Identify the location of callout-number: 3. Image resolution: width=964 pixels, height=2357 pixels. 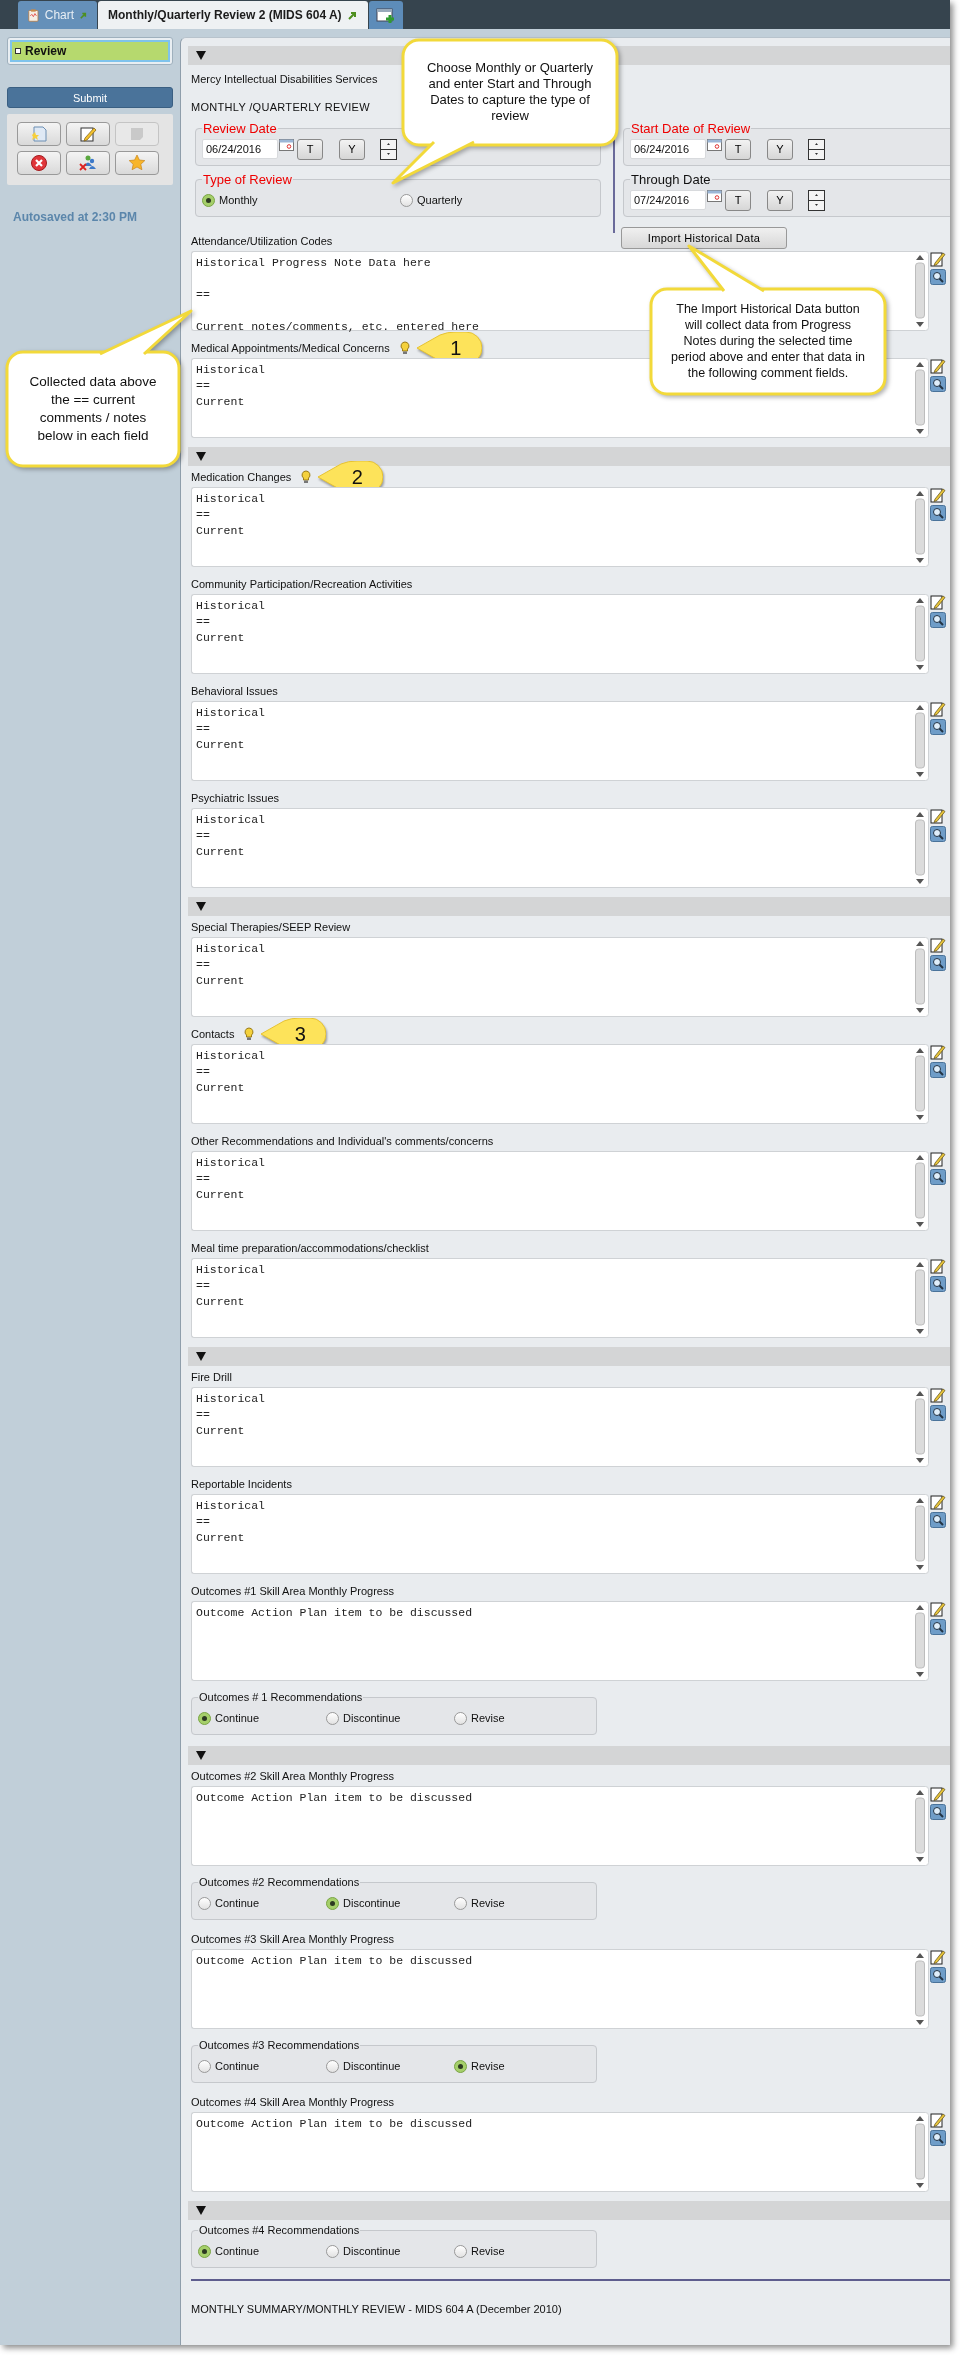
(300, 1034).